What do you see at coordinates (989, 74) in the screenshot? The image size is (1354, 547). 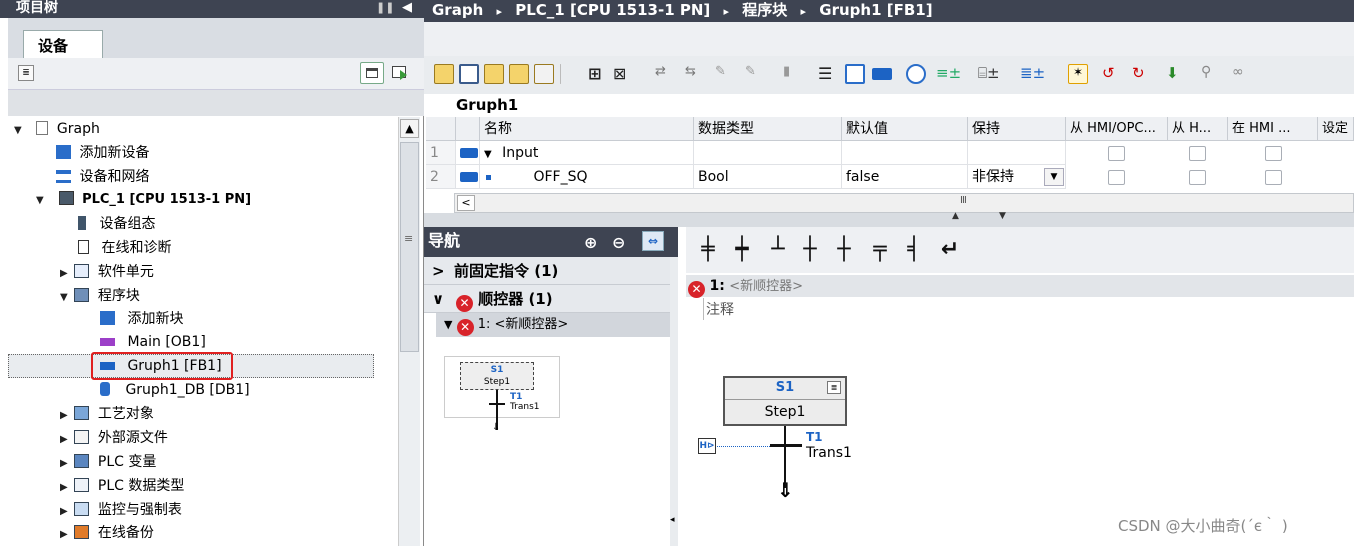 I see `toolbar-monitor-icon: ⌸±` at bounding box center [989, 74].